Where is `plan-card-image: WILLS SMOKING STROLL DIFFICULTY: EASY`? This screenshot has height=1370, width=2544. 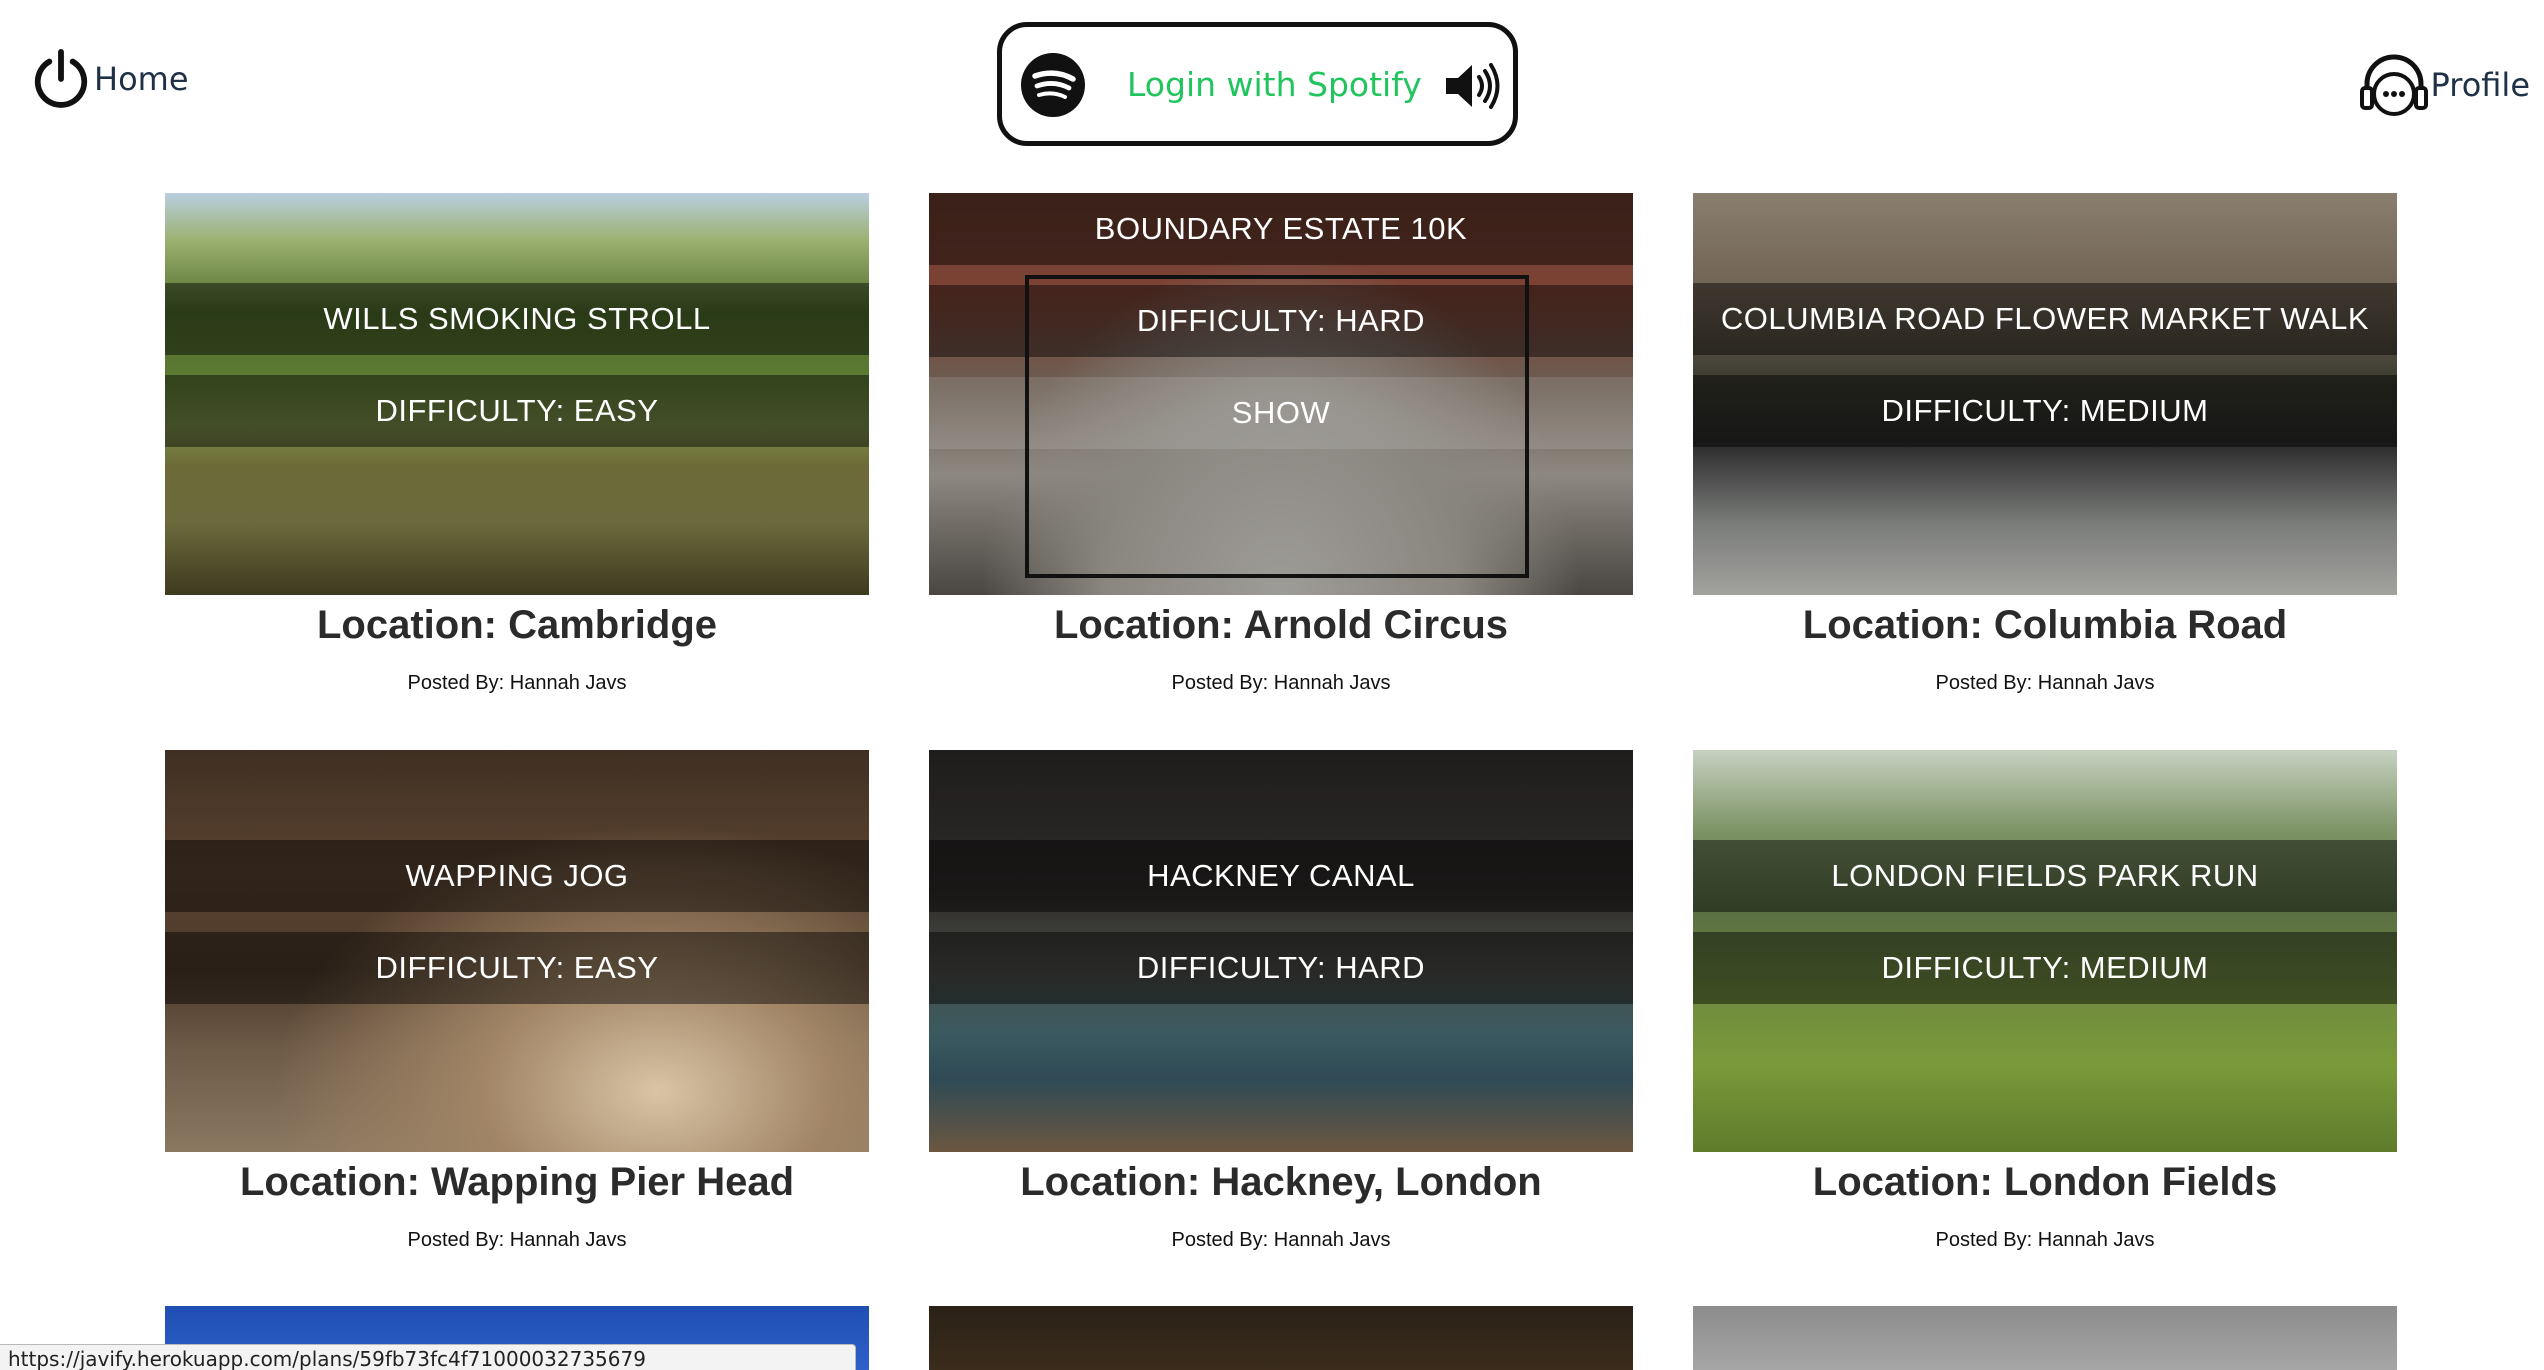 plan-card-image: WILLS SMOKING STROLL DIFFICULTY: EASY is located at coordinates (517, 394).